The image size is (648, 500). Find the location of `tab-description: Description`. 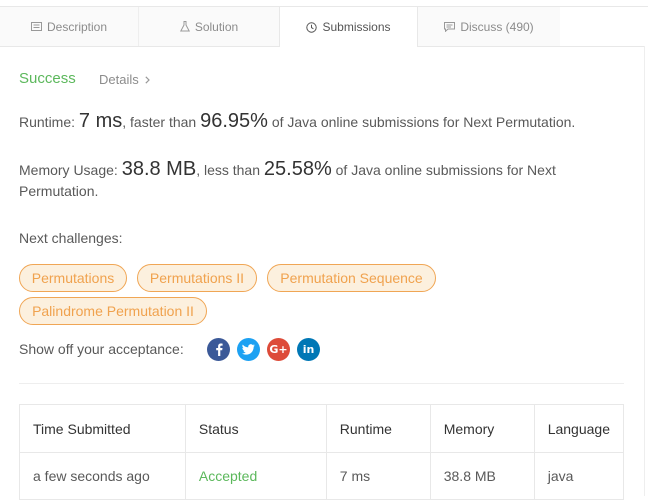

tab-description: Description is located at coordinates (69, 26).